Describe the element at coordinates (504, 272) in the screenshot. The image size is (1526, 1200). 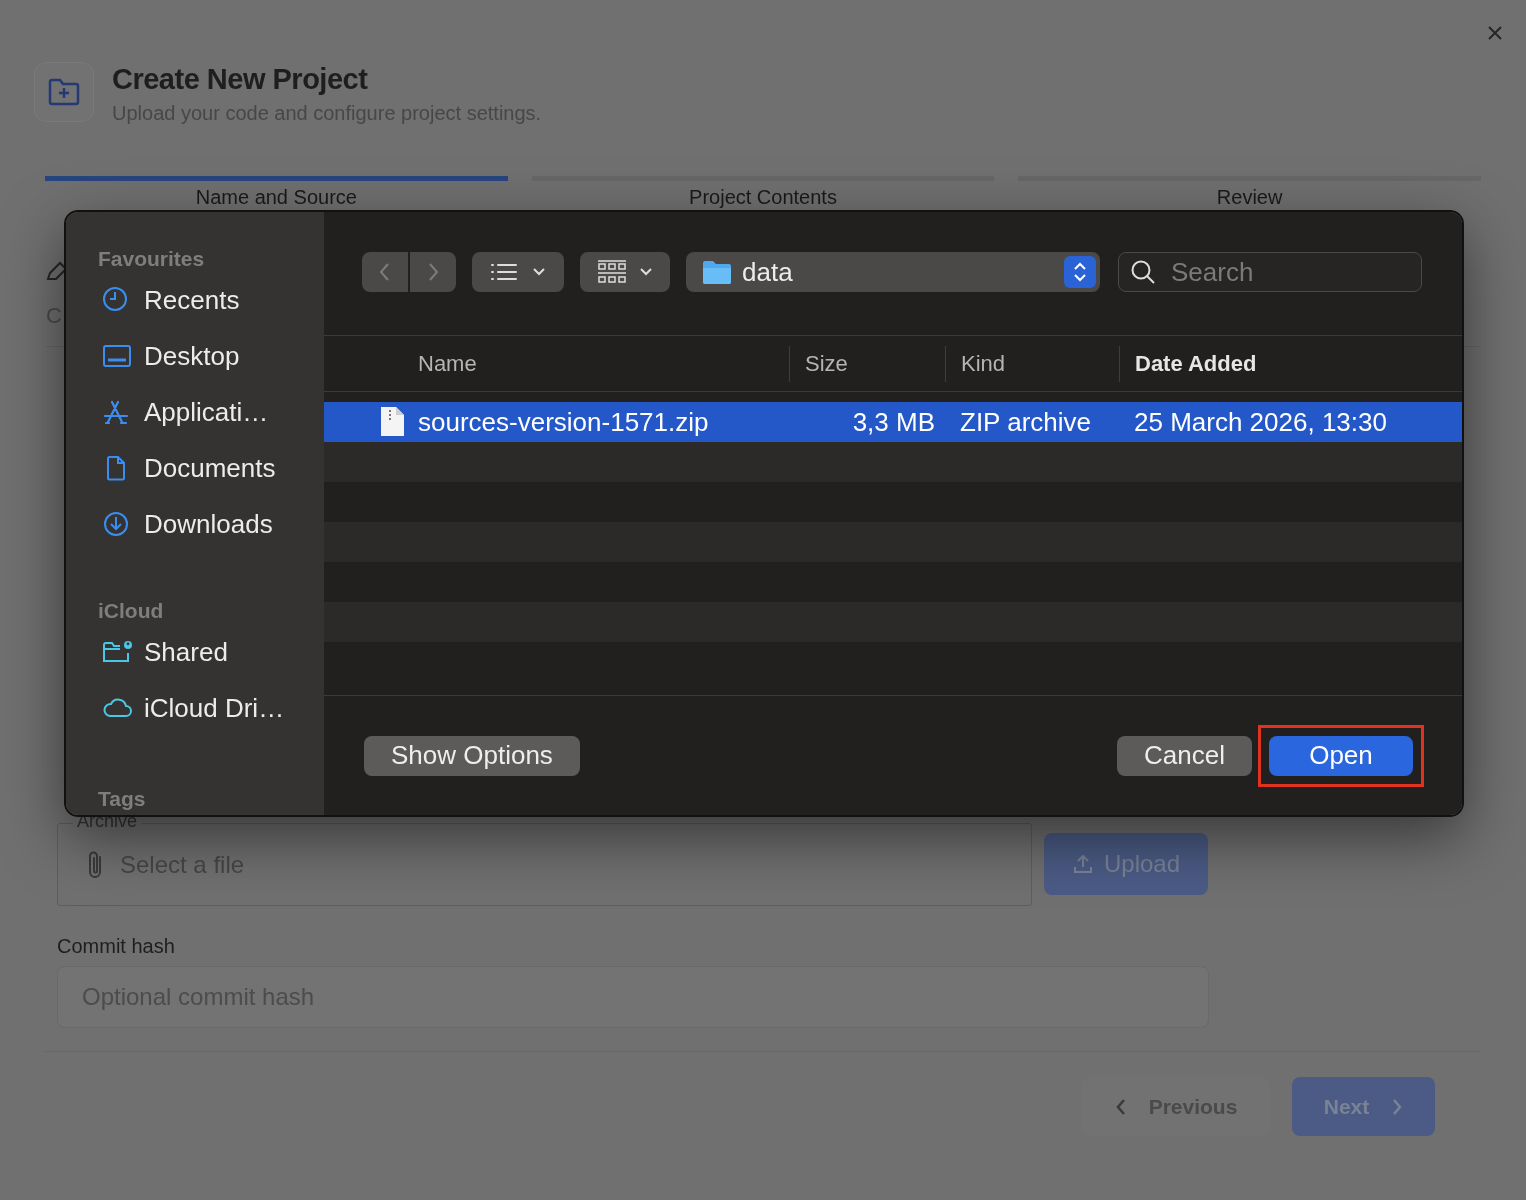
I see `list-icon` at that location.